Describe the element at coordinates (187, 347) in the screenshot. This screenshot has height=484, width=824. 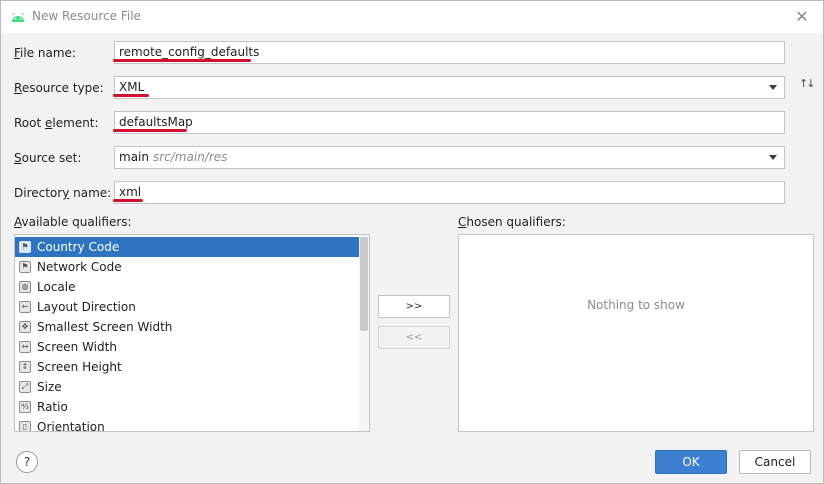
I see `list-item: ↔ Screen Width` at that location.